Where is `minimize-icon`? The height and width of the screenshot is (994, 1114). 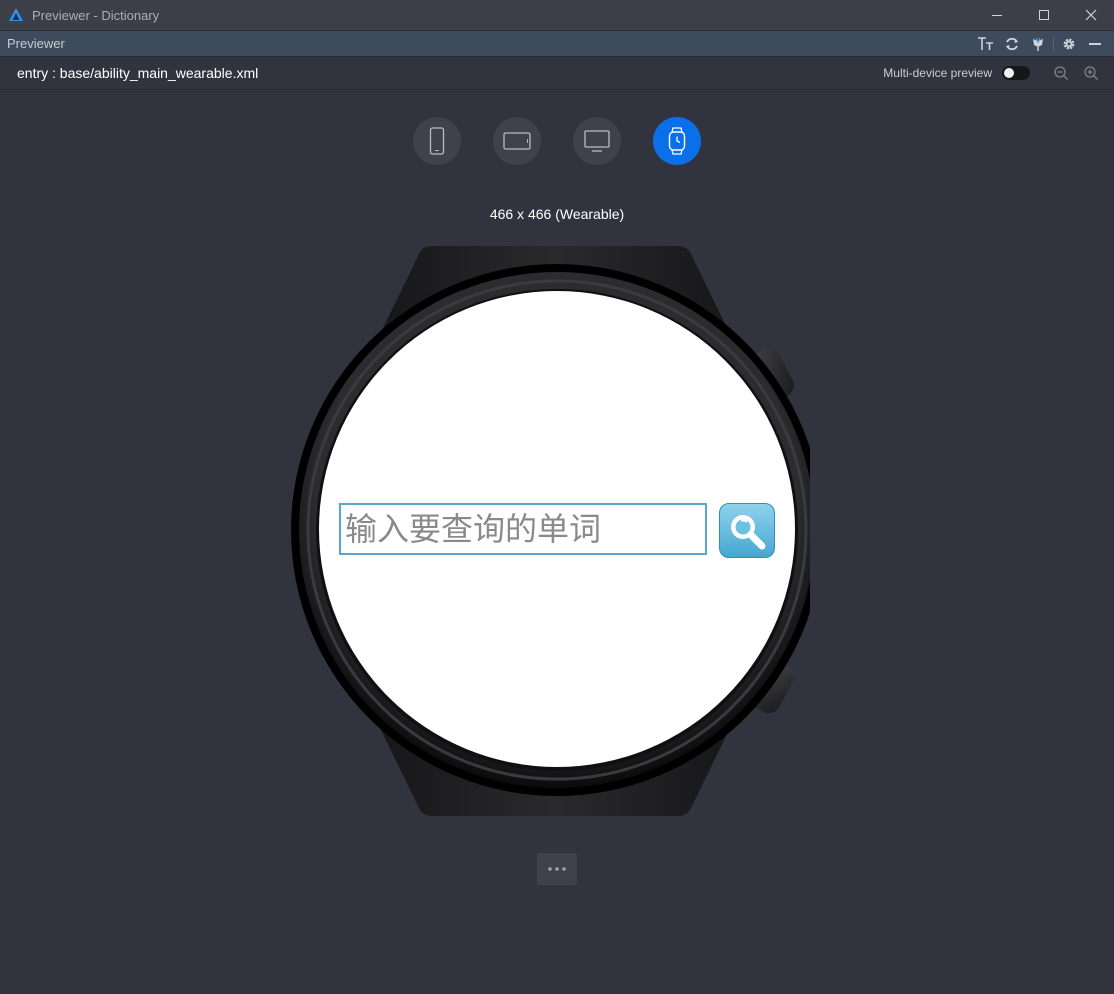 minimize-icon is located at coordinates (996, 15).